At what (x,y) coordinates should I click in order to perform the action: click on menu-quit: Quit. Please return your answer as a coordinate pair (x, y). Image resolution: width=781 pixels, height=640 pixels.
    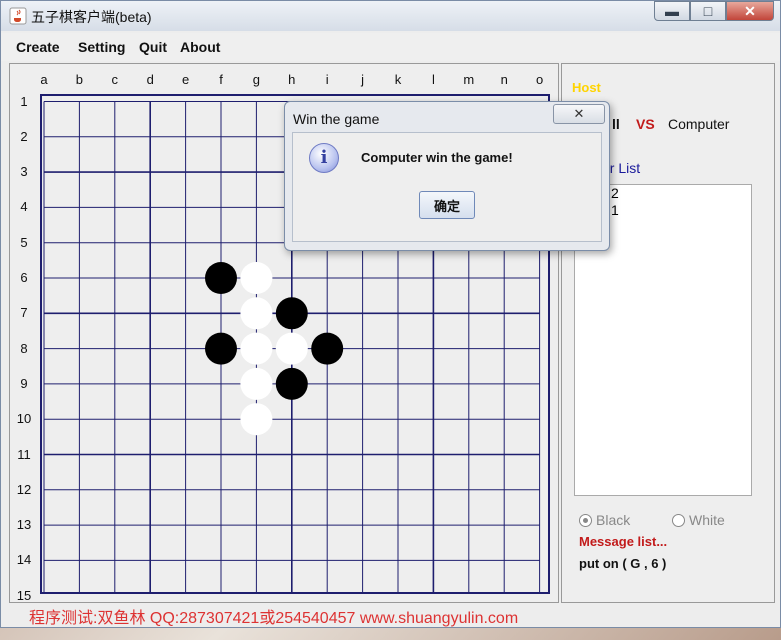
    Looking at the image, I should click on (153, 47).